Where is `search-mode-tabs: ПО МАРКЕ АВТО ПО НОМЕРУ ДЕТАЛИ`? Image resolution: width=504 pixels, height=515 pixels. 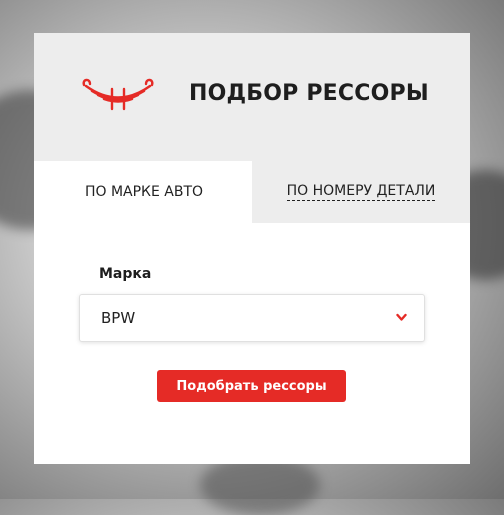 search-mode-tabs: ПО МАРКЕ АВТО ПО НОМЕРУ ДЕТАЛИ is located at coordinates (252, 192).